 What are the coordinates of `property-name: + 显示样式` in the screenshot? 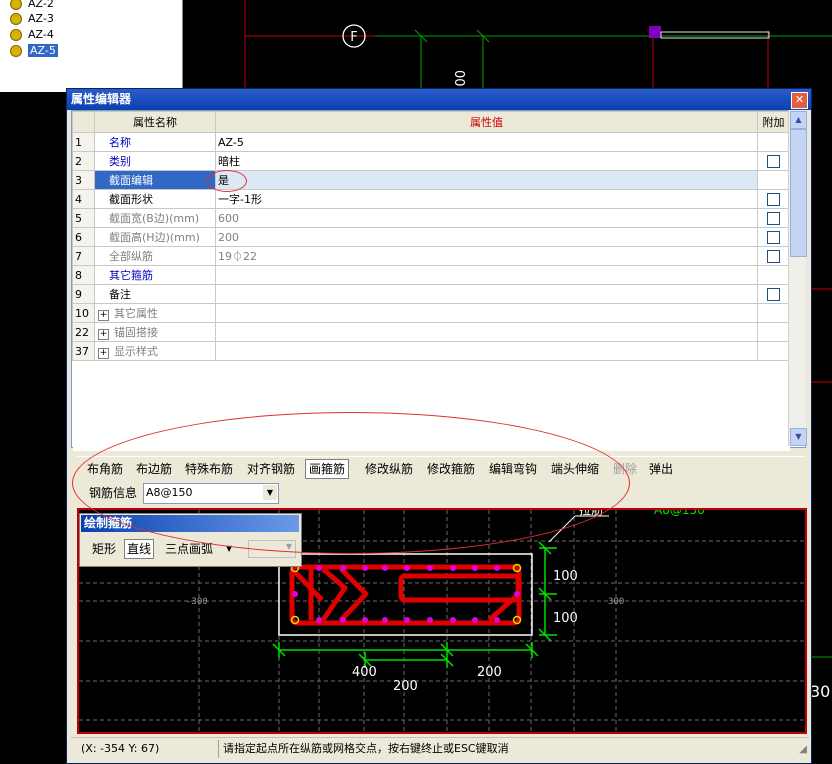 It's located at (155, 351).